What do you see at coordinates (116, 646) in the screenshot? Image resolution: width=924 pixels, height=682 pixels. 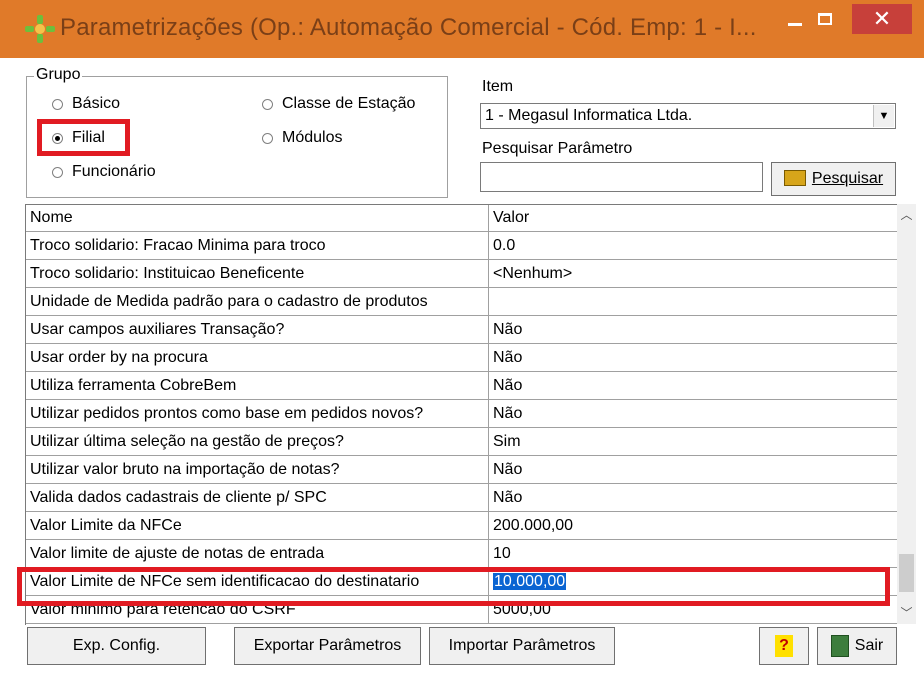 I see `exp-config-button: Exp. Config.` at bounding box center [116, 646].